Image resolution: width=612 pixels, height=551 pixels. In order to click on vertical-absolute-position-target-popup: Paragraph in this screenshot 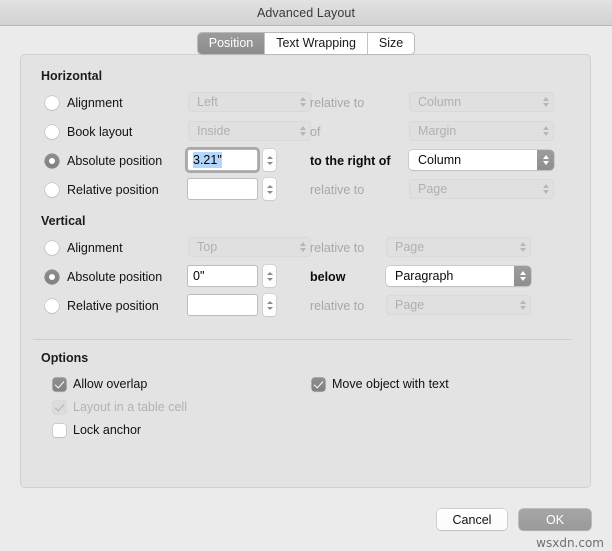, I will do `click(458, 276)`.